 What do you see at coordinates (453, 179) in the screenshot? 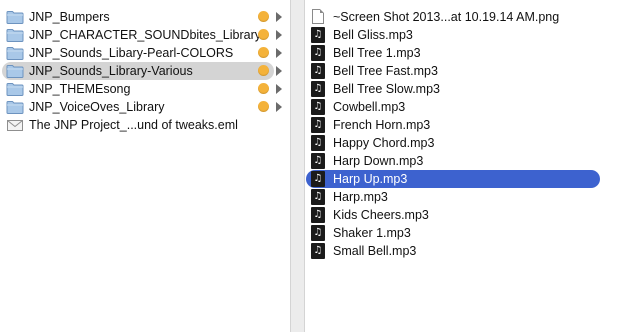
I see `file-row-harp-up-selected: Harp Up.mp3` at bounding box center [453, 179].